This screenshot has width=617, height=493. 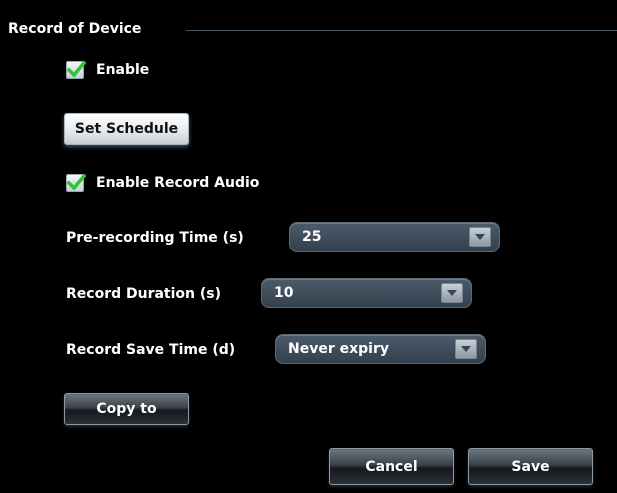 What do you see at coordinates (126, 409) in the screenshot?
I see `copy-to-button: Copy to` at bounding box center [126, 409].